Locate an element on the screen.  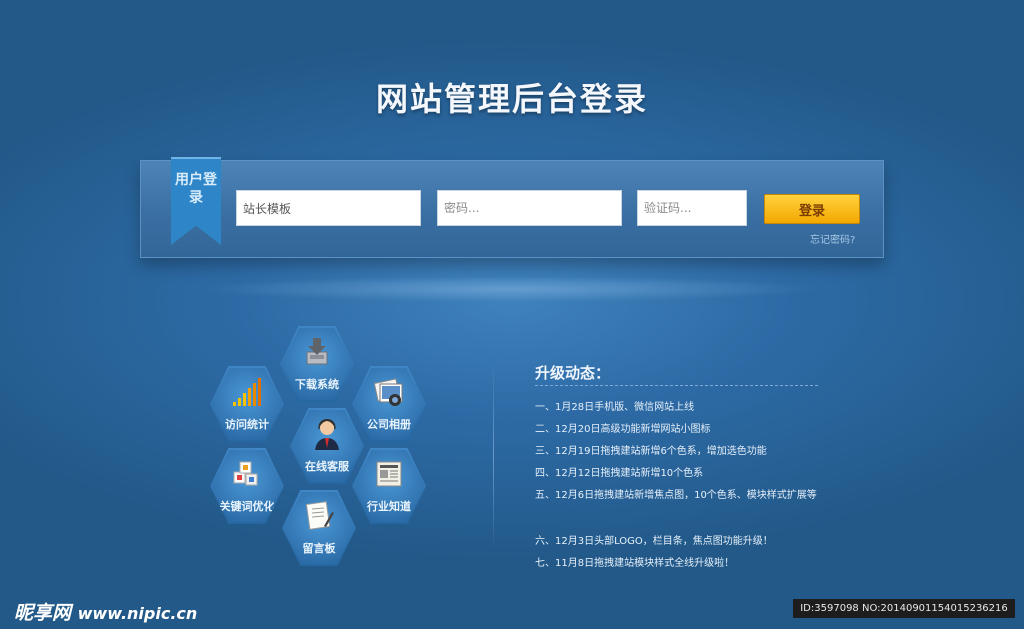
module-label: 下载系统 is located at coordinates (317, 384).